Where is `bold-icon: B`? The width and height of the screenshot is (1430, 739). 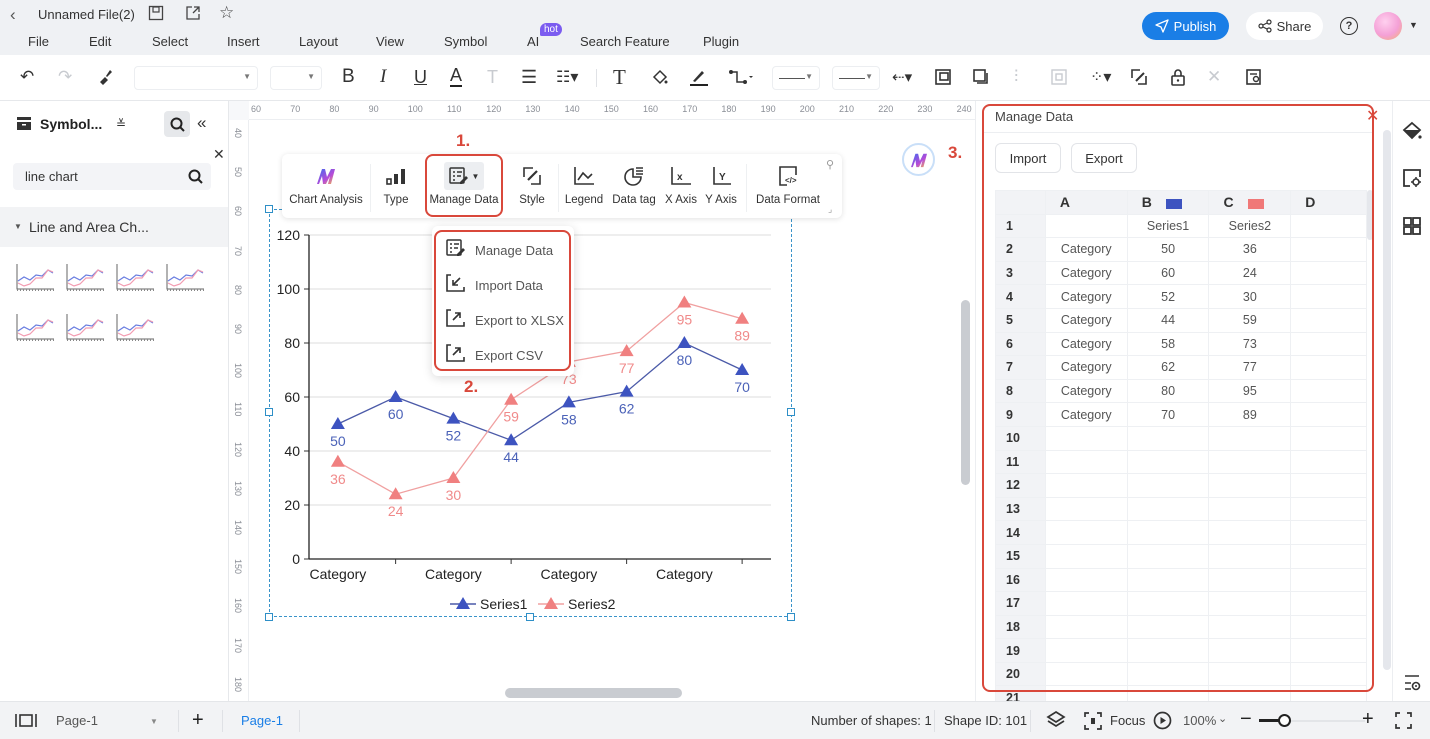 bold-icon: B is located at coordinates (348, 77).